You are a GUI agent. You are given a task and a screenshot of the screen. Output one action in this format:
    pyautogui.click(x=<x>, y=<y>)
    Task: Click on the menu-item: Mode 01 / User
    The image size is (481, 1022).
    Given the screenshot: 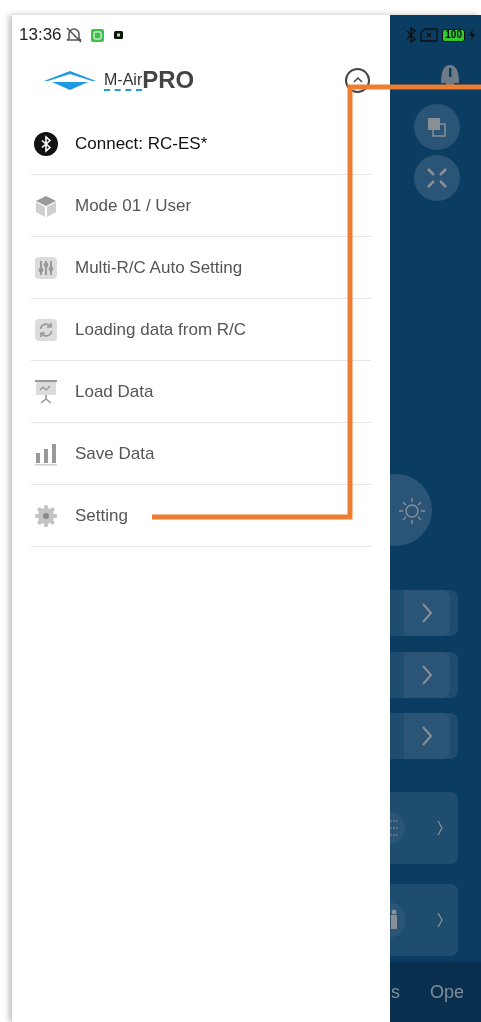 What is the action you would take?
    pyautogui.click(x=201, y=206)
    